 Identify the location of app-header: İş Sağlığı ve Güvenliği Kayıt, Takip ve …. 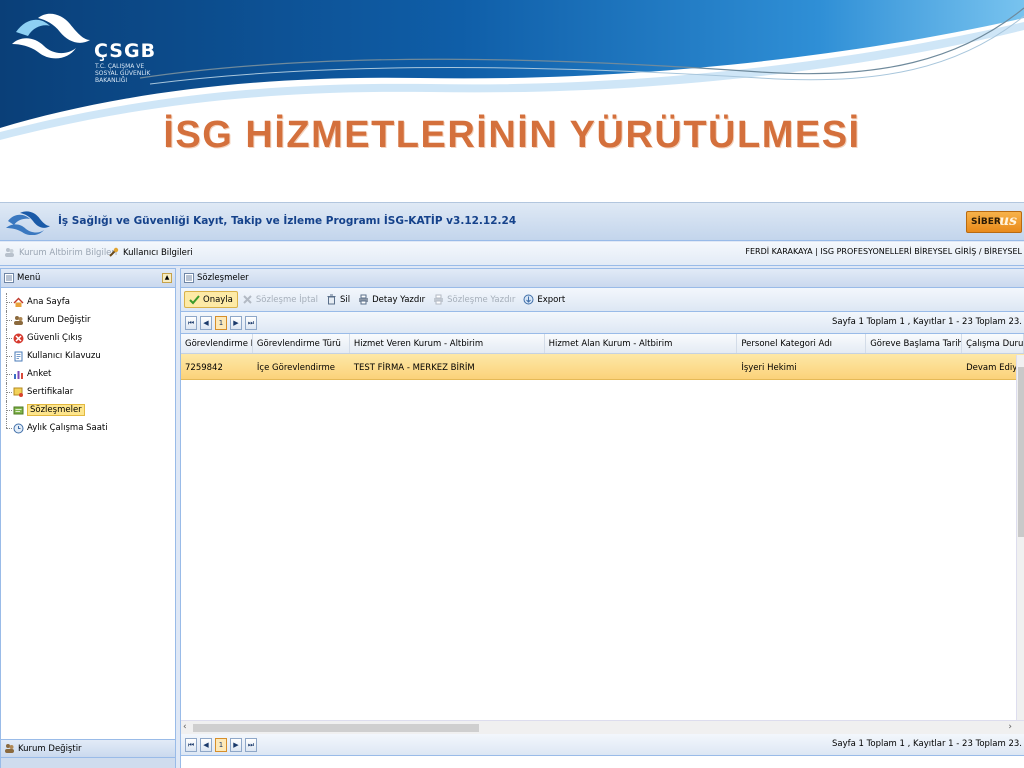
(512, 222).